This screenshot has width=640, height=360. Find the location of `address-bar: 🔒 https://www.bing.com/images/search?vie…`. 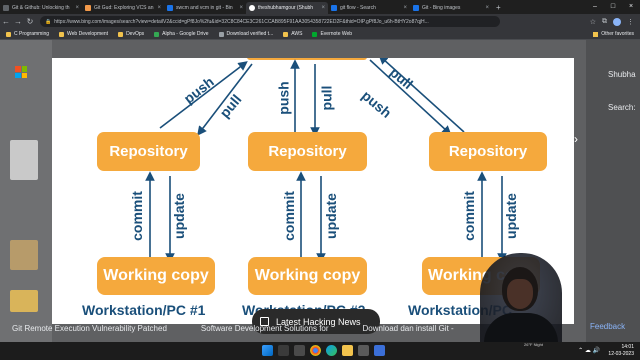

address-bar: 🔒 https://www.bing.com/images/search?vie… is located at coordinates (270, 21).